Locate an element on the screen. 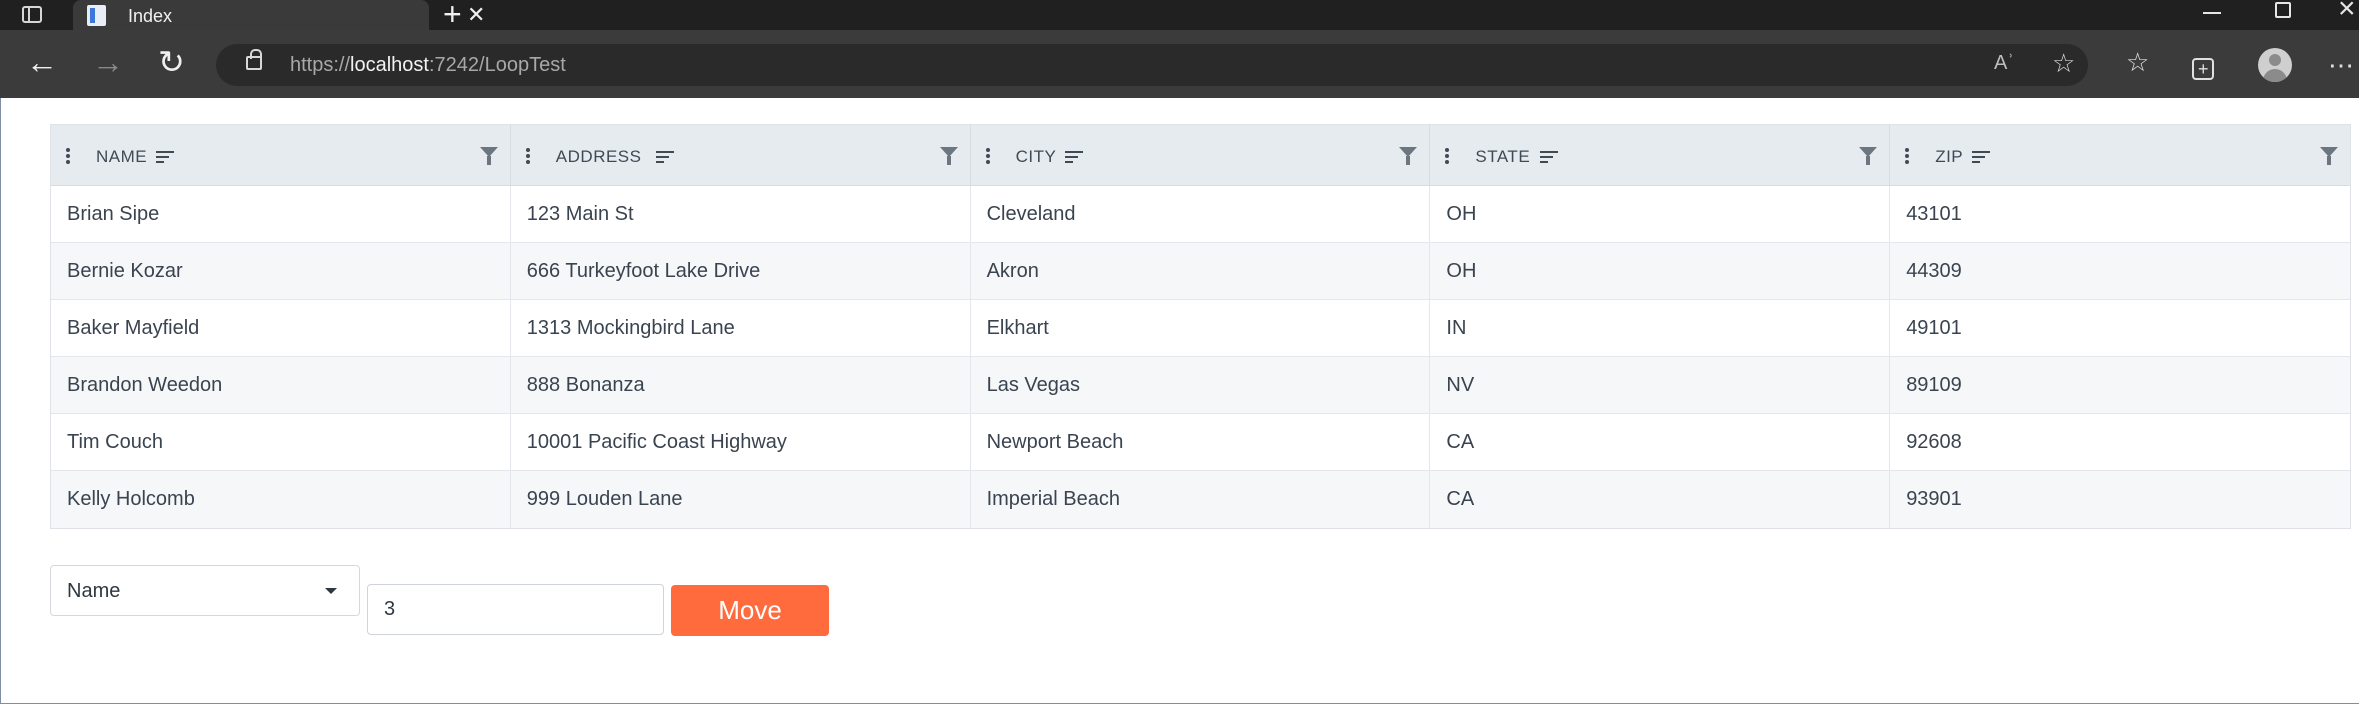 The image size is (2359, 719). cell-city: Newport Beach is located at coordinates (1201, 442).